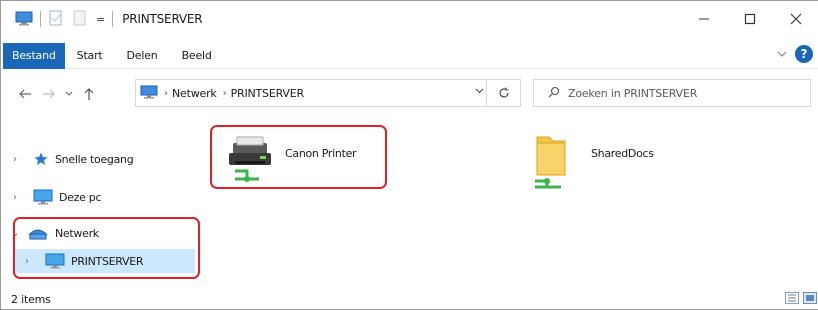 This screenshot has width=818, height=310. I want to click on details-view-button, so click(792, 299).